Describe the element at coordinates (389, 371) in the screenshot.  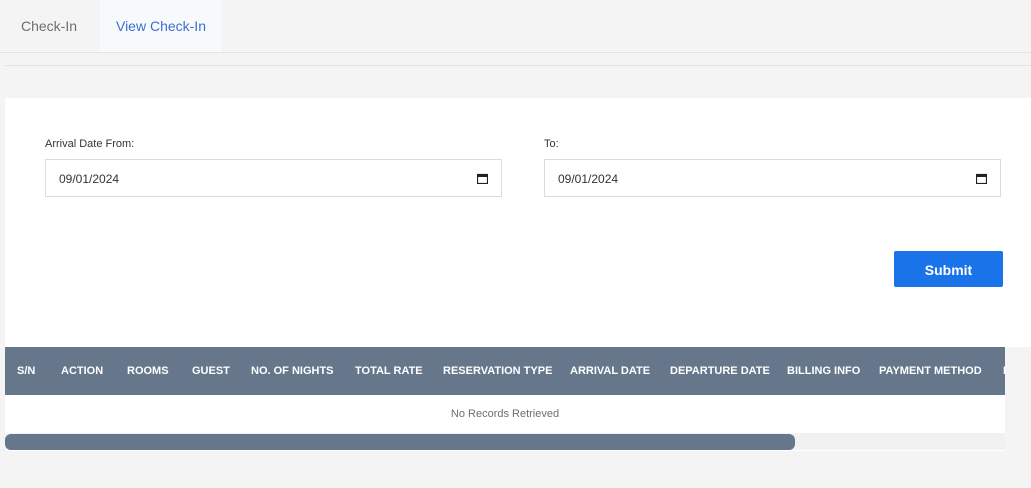
I see `column-header-total-rate: TOTAL RATE` at that location.